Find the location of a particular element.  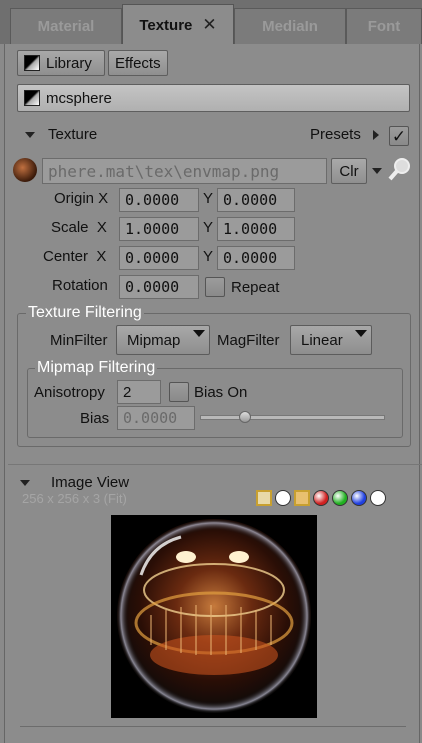

clear-menu-arrow-icon is located at coordinates (377, 171).